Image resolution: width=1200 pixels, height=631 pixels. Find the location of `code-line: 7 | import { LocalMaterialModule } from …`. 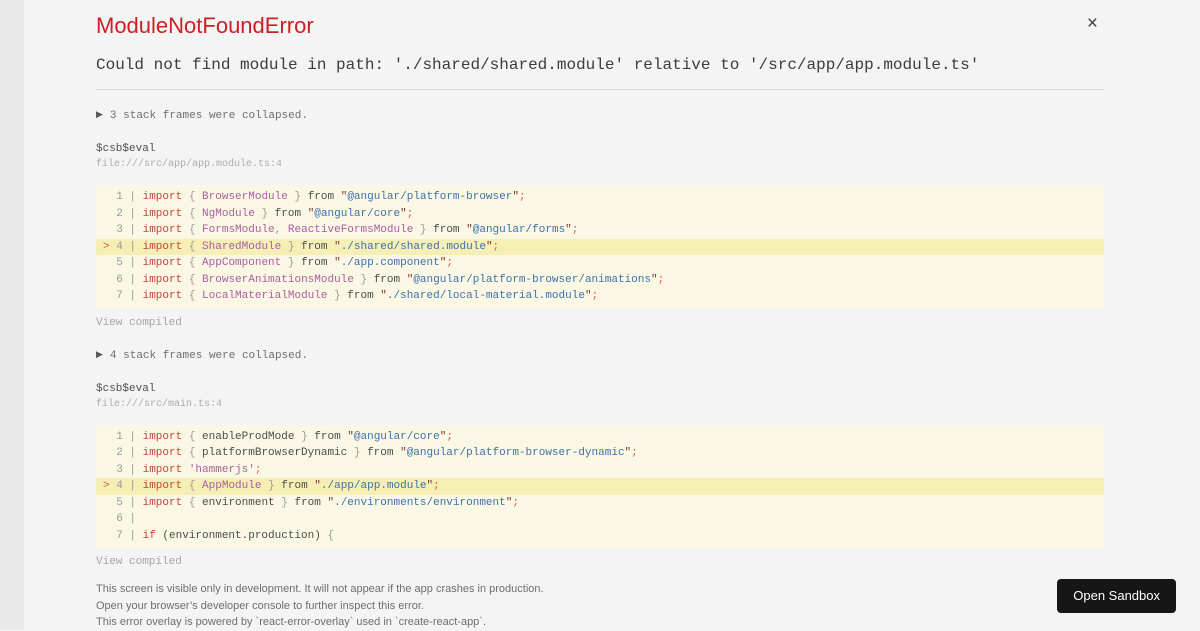

code-line: 7 | import { LocalMaterialModule } from … is located at coordinates (351, 296).